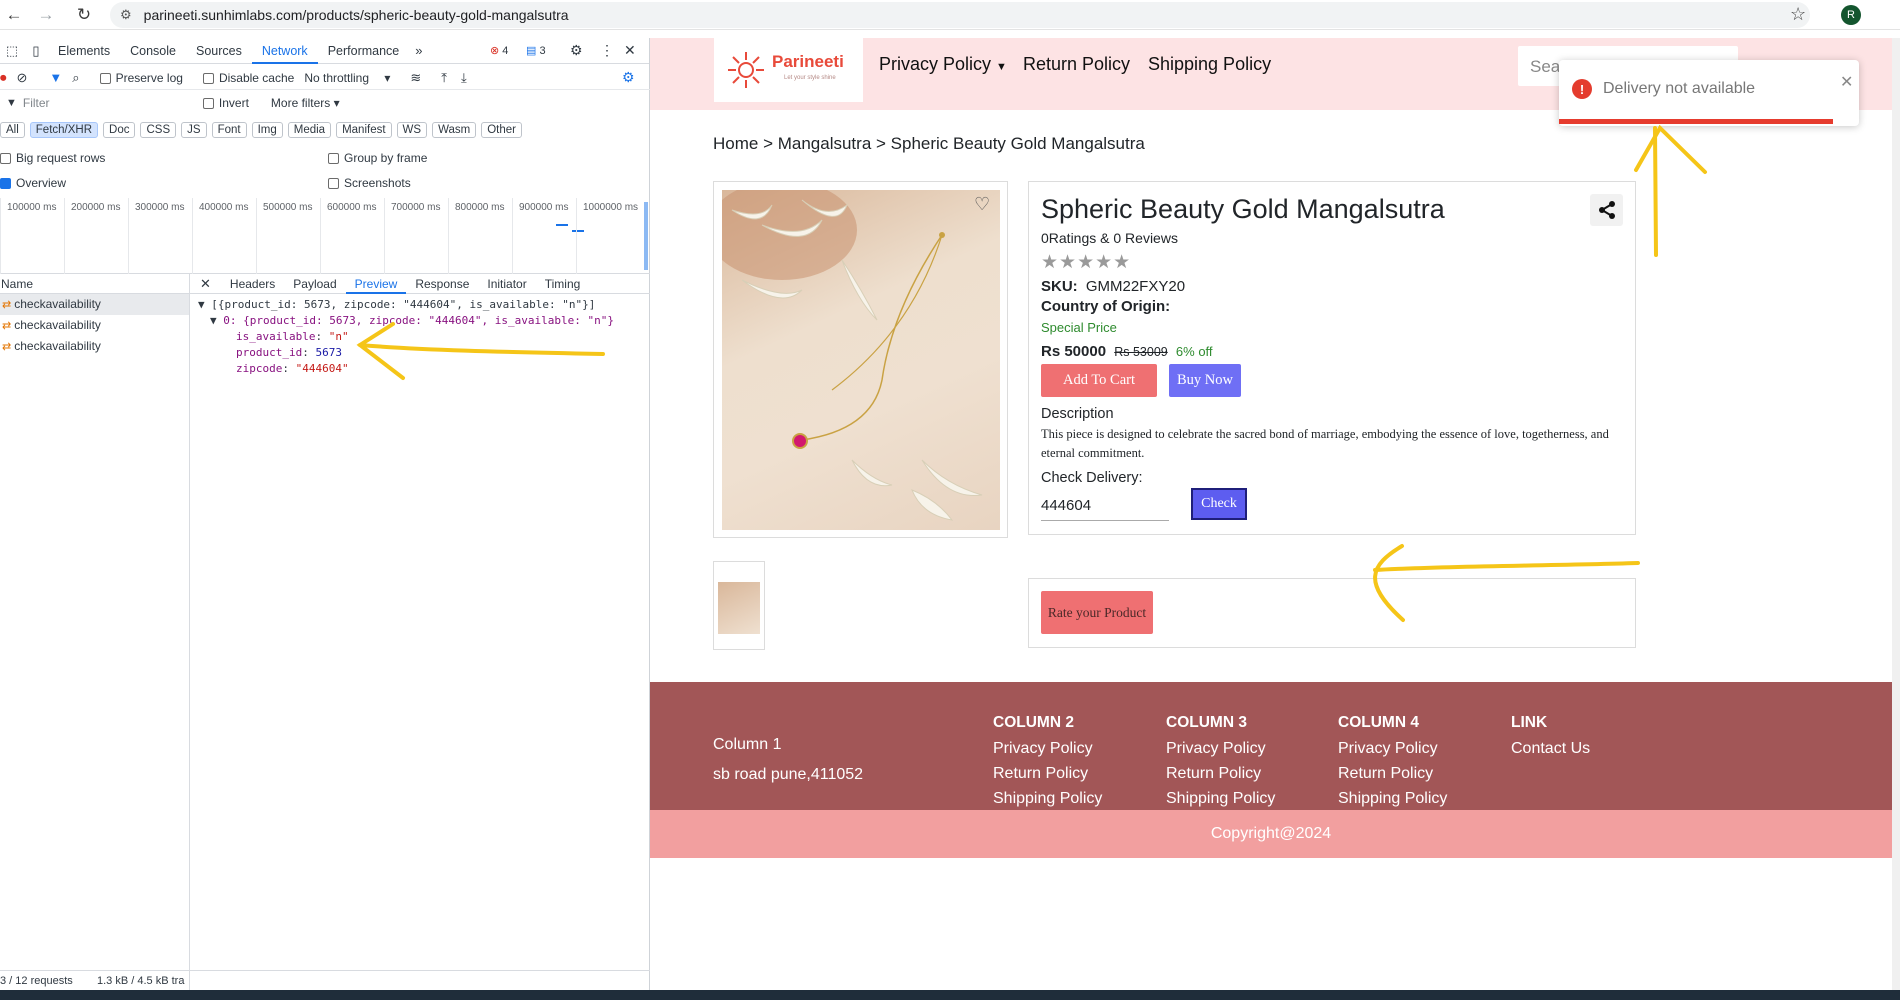 Image resolution: width=1900 pixels, height=1000 pixels. I want to click on wishlist-heart-icon: ♡, so click(982, 204).